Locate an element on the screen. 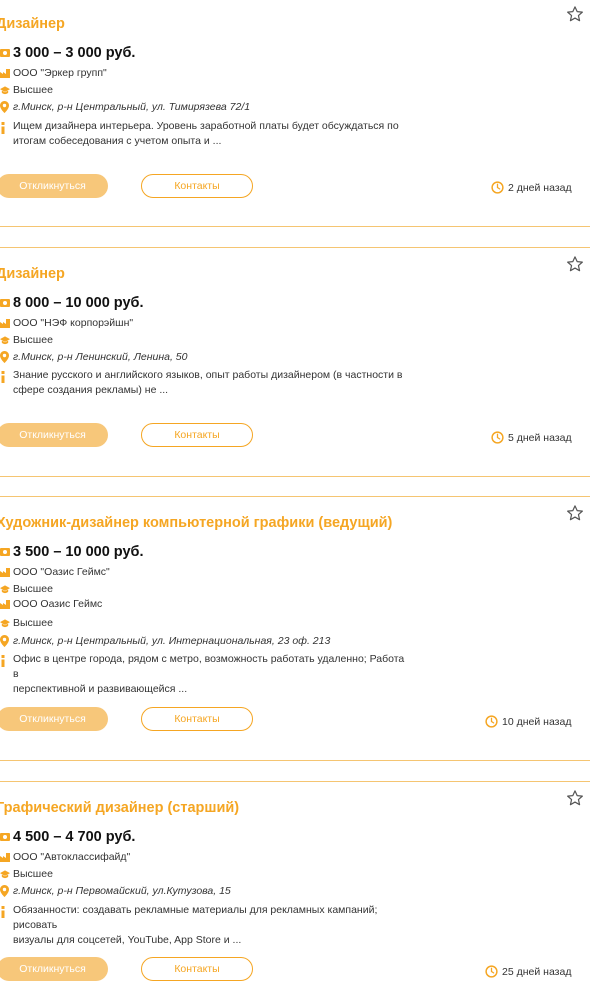 This screenshot has width=590, height=995. posted-time: 5 дней назад is located at coordinates (531, 437).